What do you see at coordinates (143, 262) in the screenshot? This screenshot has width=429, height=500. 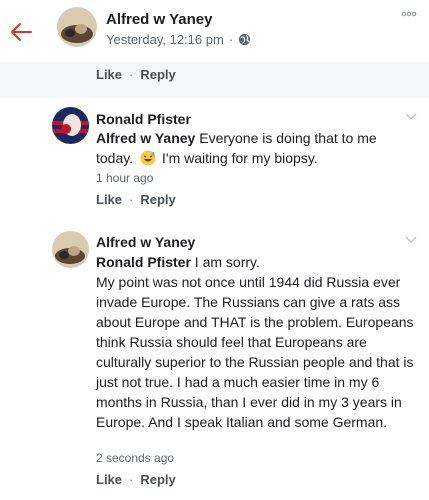 I see `mention-link: Ronald Pfister` at bounding box center [143, 262].